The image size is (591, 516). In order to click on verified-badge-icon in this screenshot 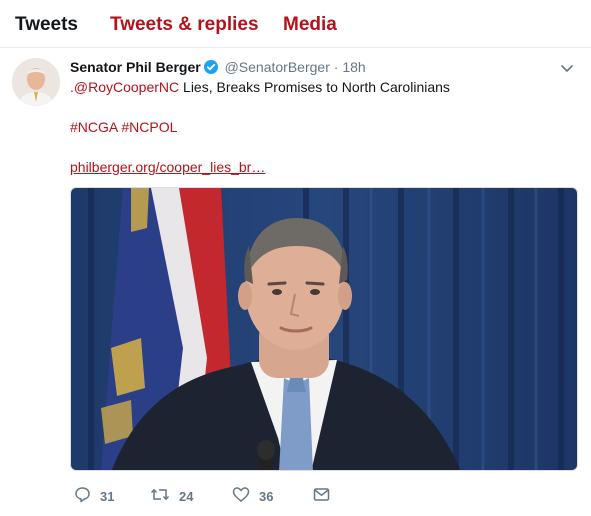, I will do `click(210, 69)`.